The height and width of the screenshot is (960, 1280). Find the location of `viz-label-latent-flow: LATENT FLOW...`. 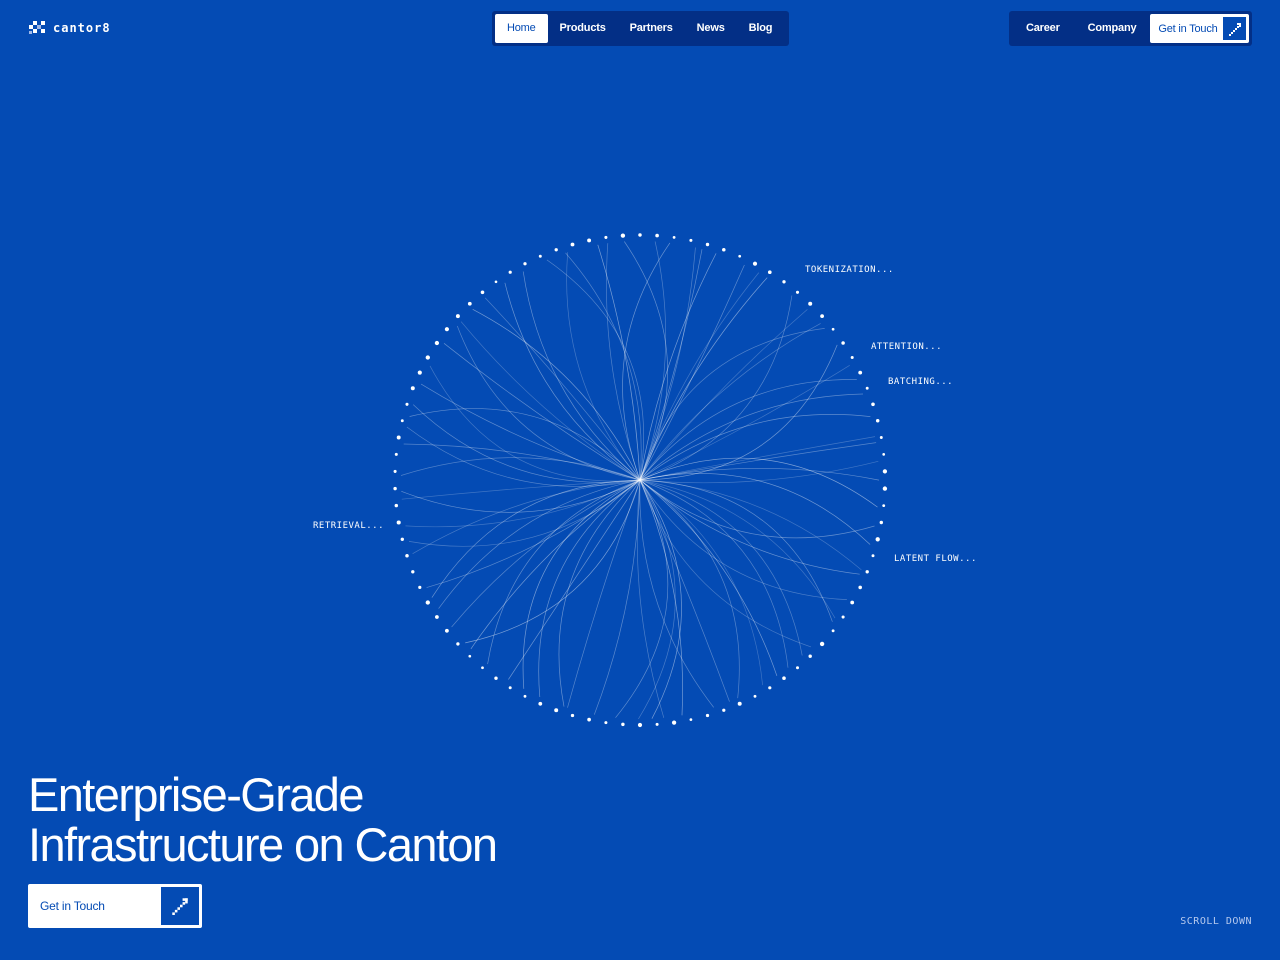

viz-label-latent-flow: LATENT FLOW... is located at coordinates (935, 559).